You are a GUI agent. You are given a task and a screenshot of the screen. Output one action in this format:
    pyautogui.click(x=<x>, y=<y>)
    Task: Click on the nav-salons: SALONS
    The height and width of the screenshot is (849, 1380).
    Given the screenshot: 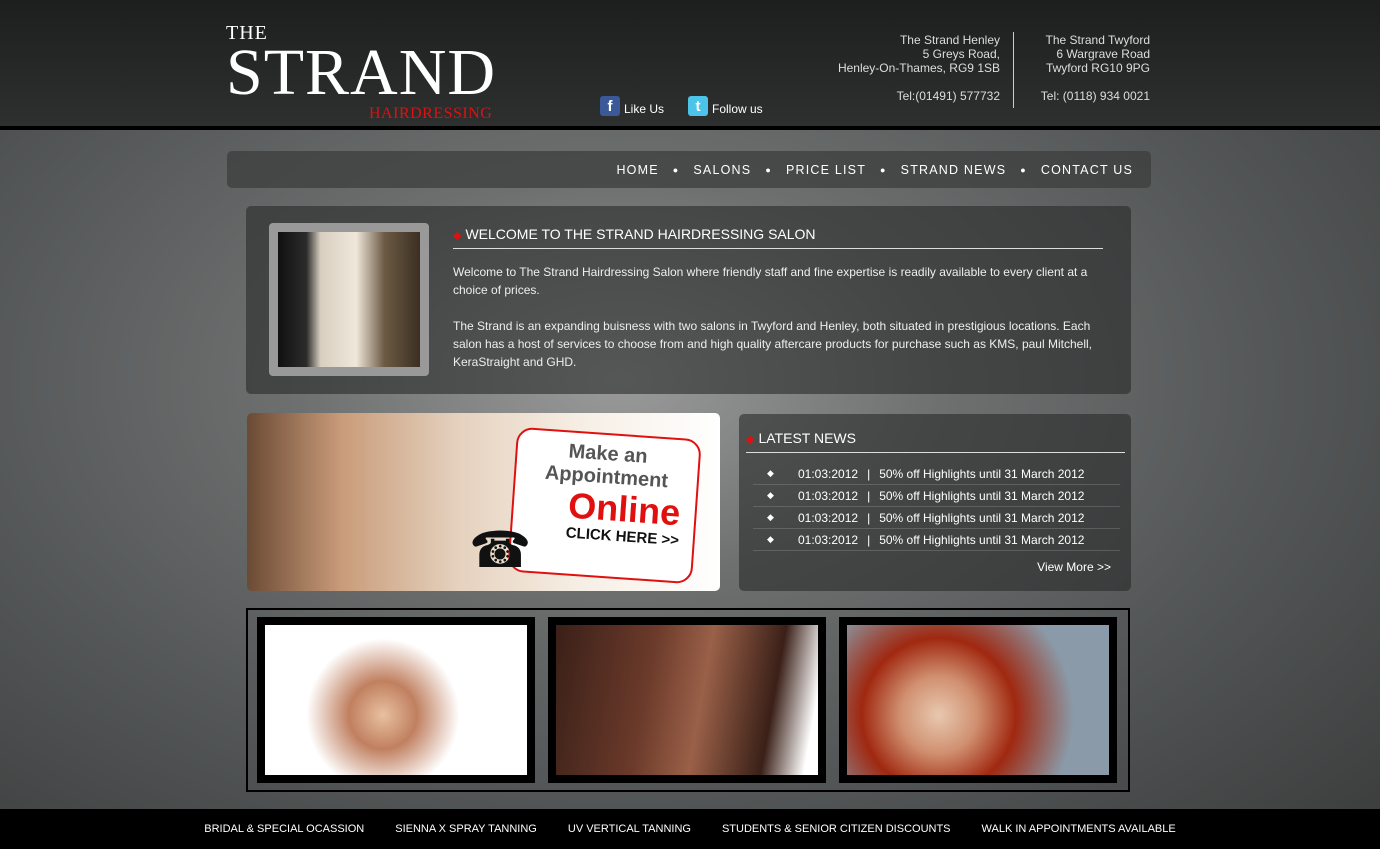 What is the action you would take?
    pyautogui.click(x=722, y=170)
    